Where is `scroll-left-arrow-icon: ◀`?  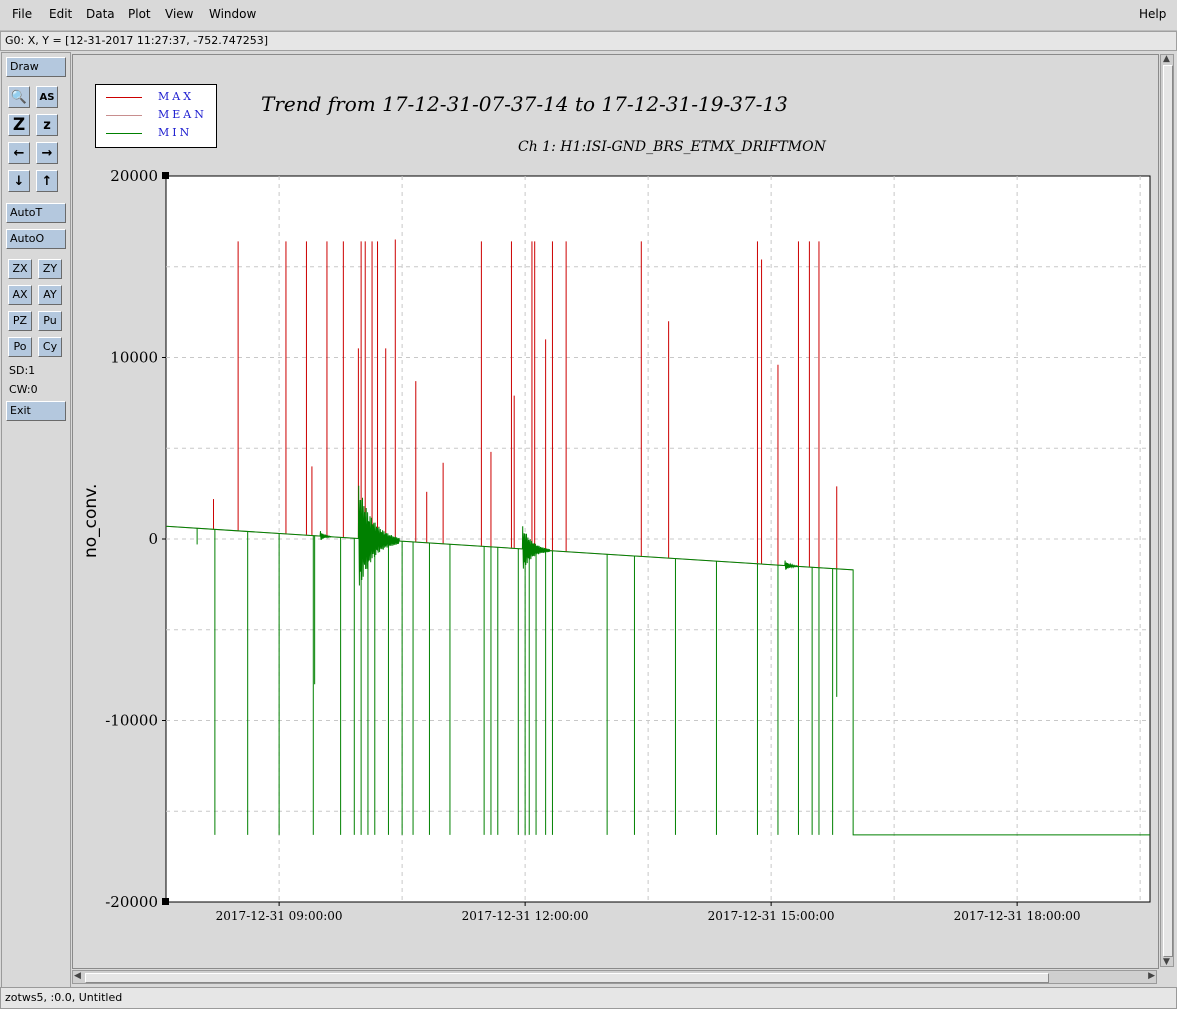 scroll-left-arrow-icon: ◀ is located at coordinates (77, 976).